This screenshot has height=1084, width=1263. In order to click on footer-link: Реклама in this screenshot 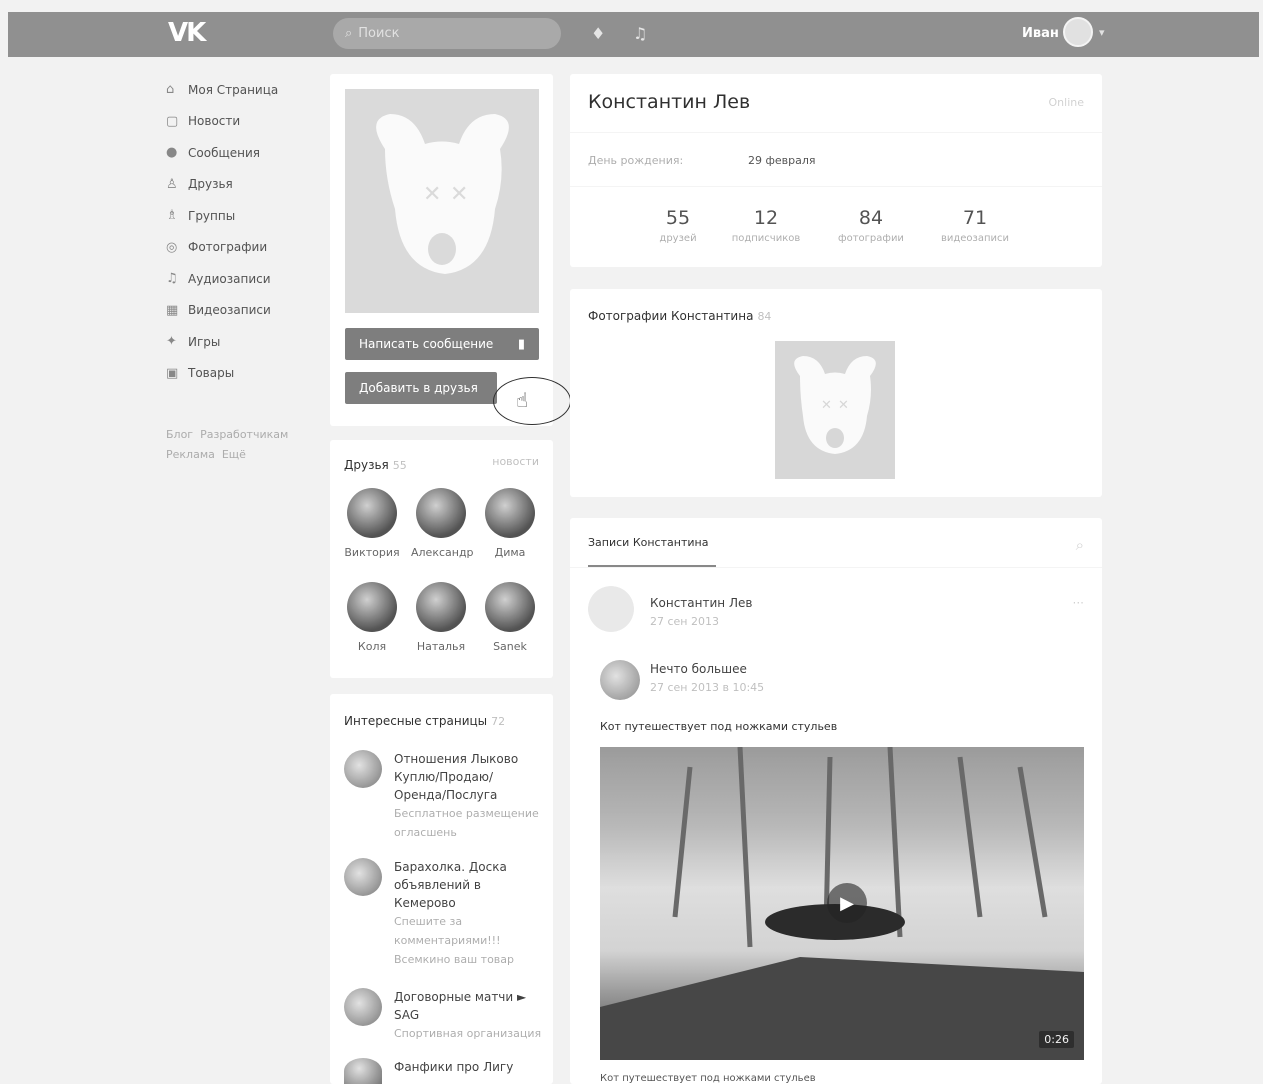, I will do `click(190, 454)`.